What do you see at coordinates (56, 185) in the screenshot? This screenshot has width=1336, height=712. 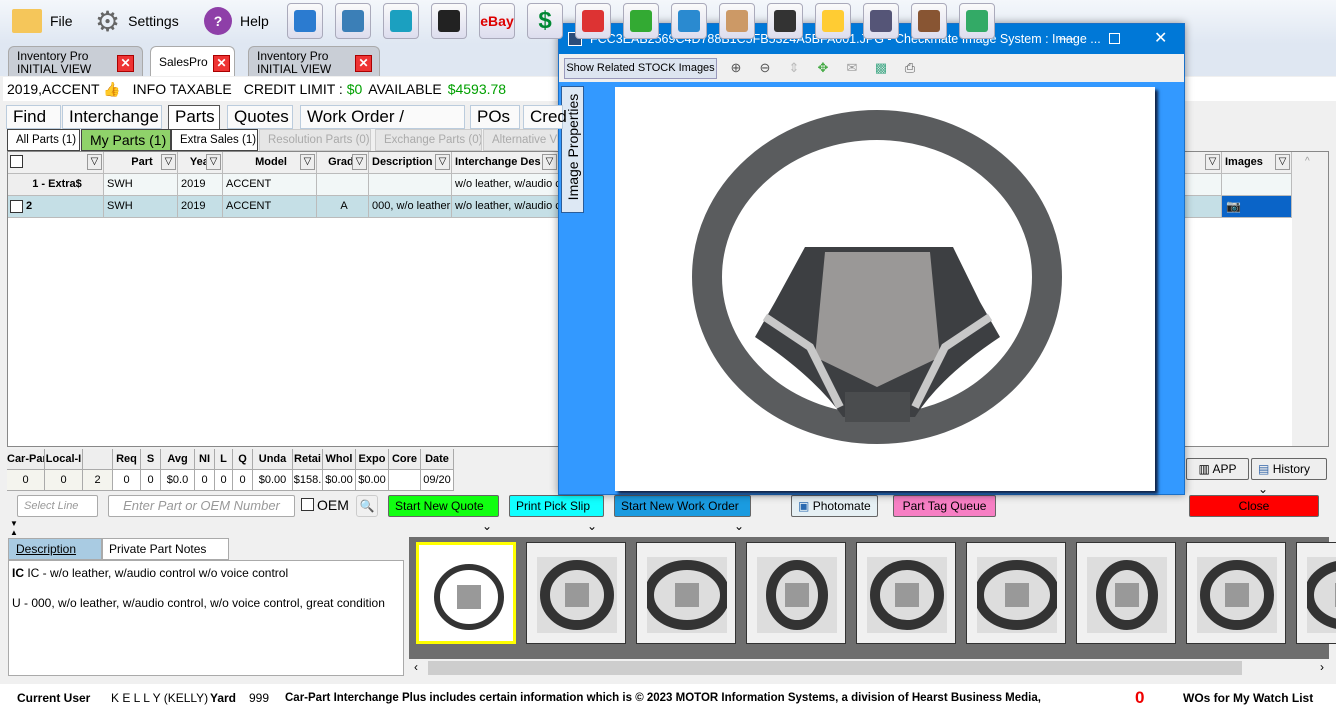 I see `grid-cell: 1 - Extra$` at bounding box center [56, 185].